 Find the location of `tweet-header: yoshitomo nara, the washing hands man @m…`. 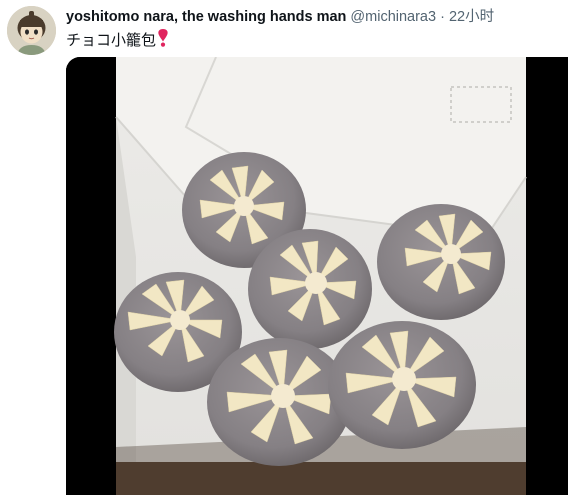

tweet-header: yoshitomo nara, the washing hands man @m… is located at coordinates (313, 17).